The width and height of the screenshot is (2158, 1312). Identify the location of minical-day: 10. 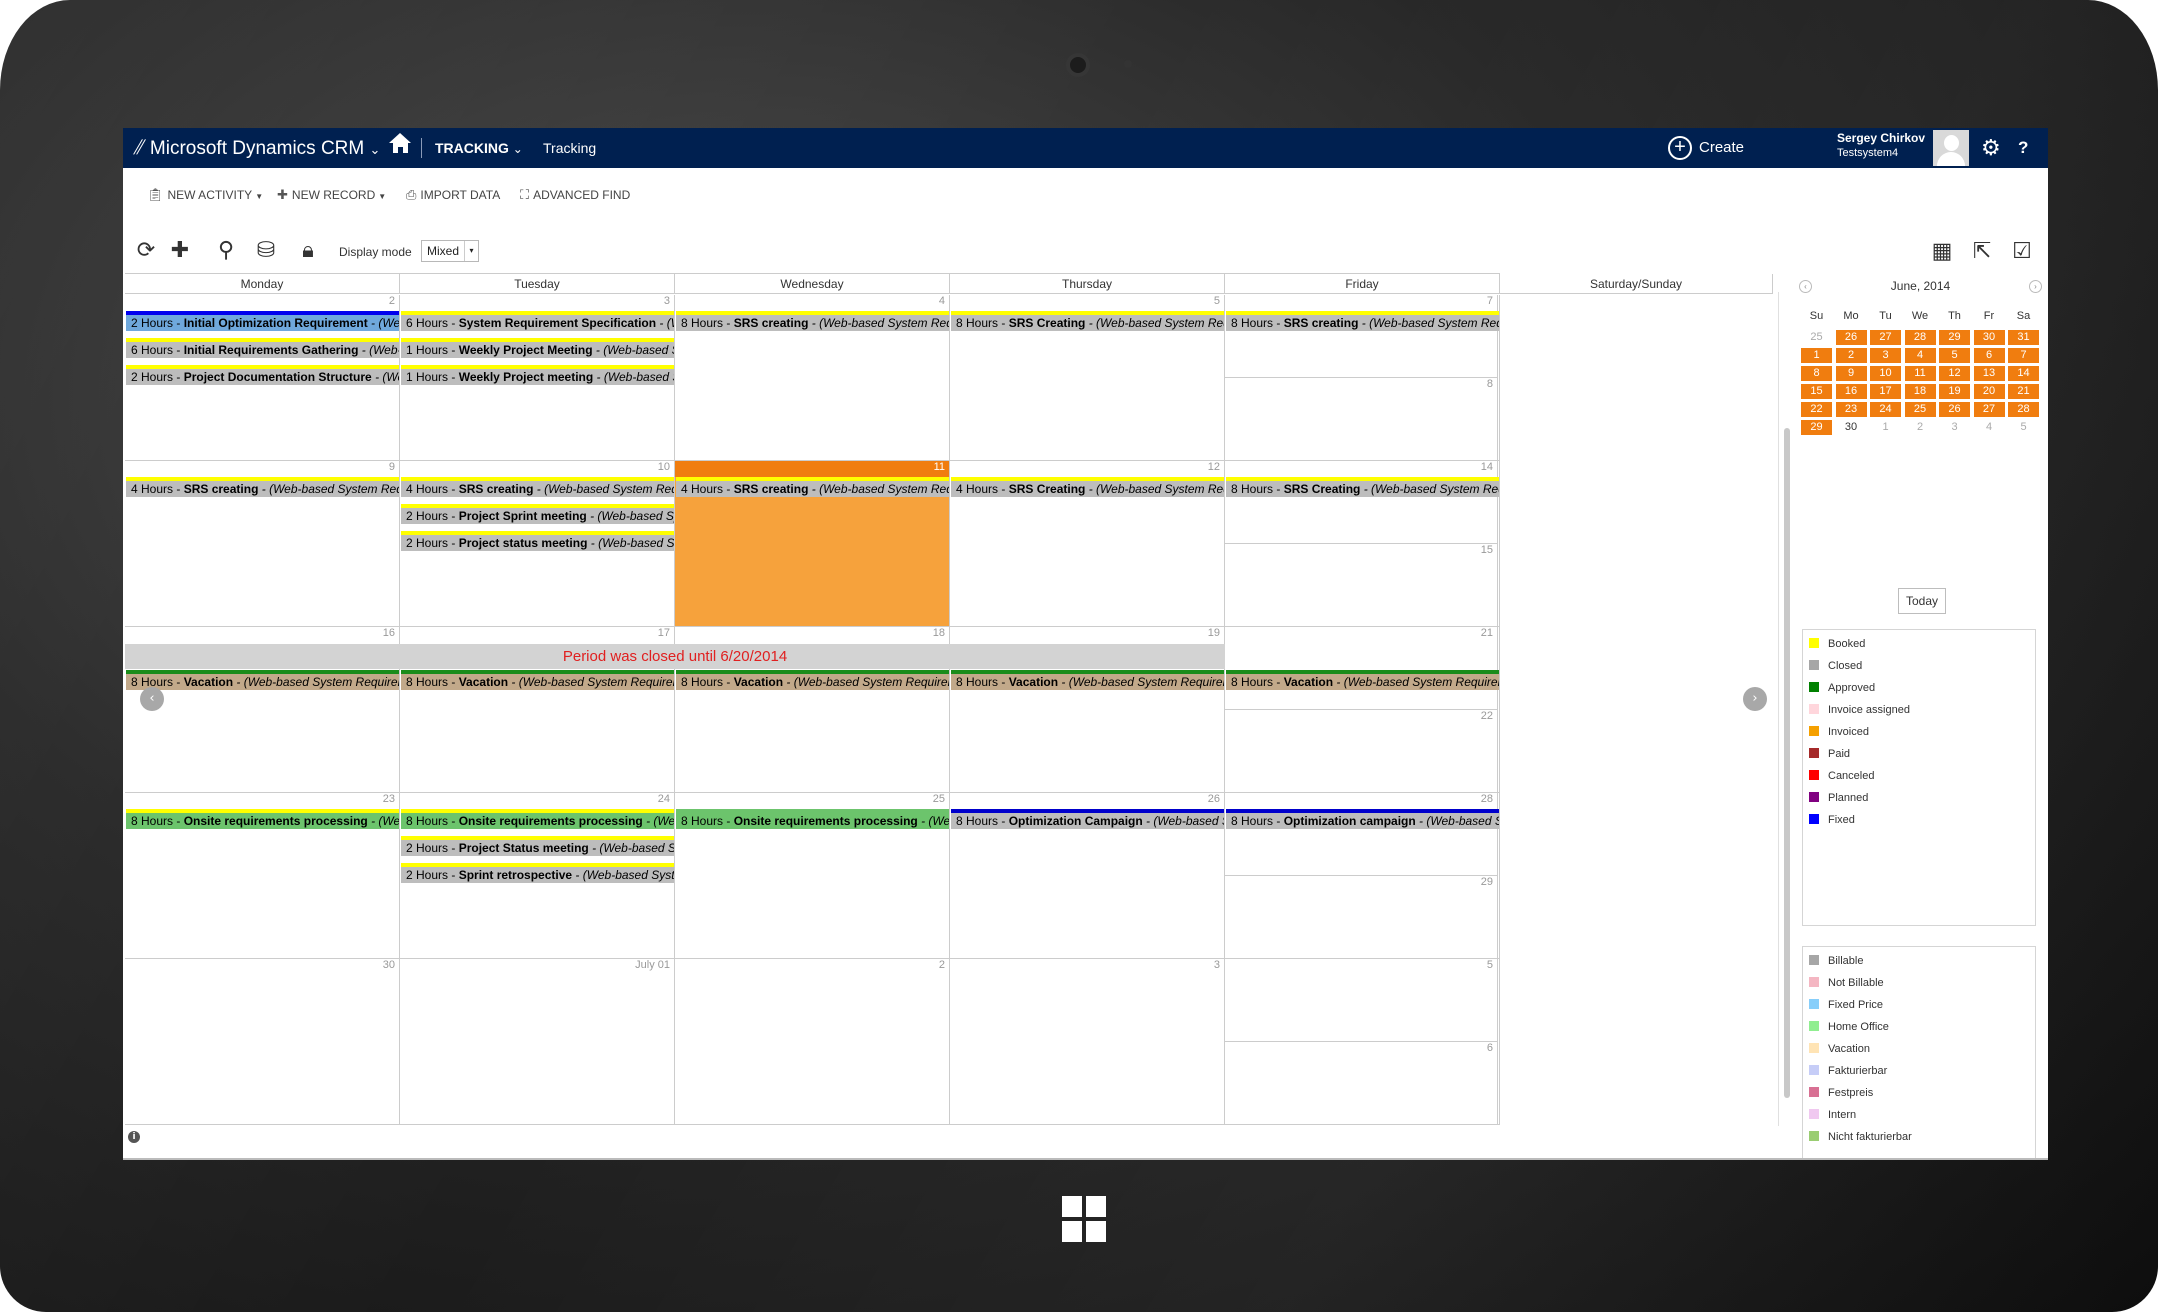
(1885, 373).